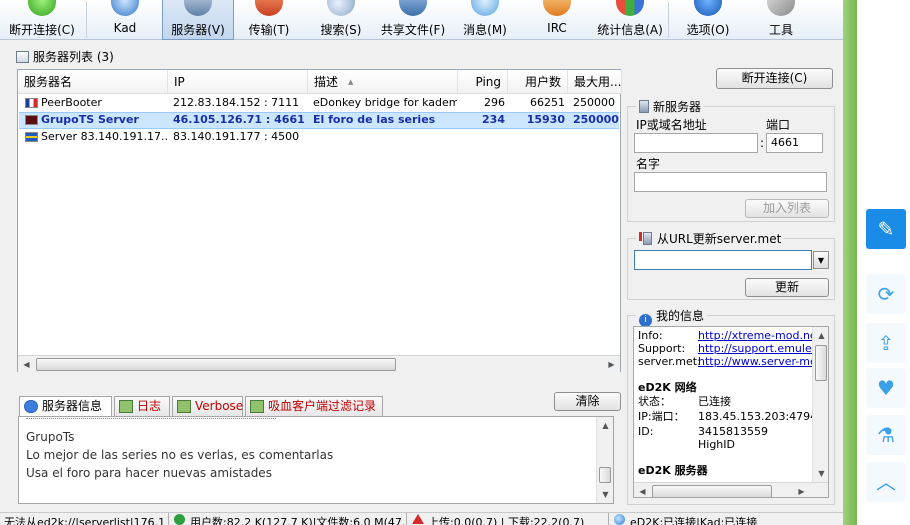 Image resolution: width=910 pixels, height=525 pixels. I want to click on toolbar-irc-button: IRC, so click(557, 20).